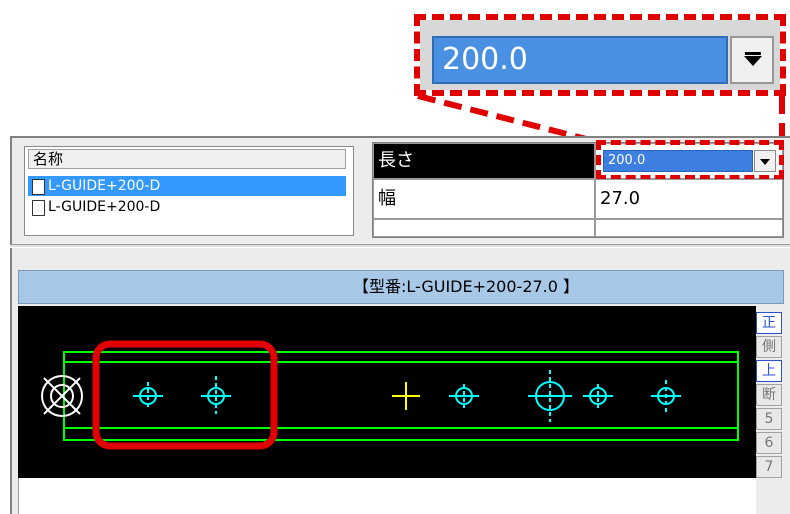 The height and width of the screenshot is (514, 790). What do you see at coordinates (62, 396) in the screenshot?
I see `origin-marker-icon` at bounding box center [62, 396].